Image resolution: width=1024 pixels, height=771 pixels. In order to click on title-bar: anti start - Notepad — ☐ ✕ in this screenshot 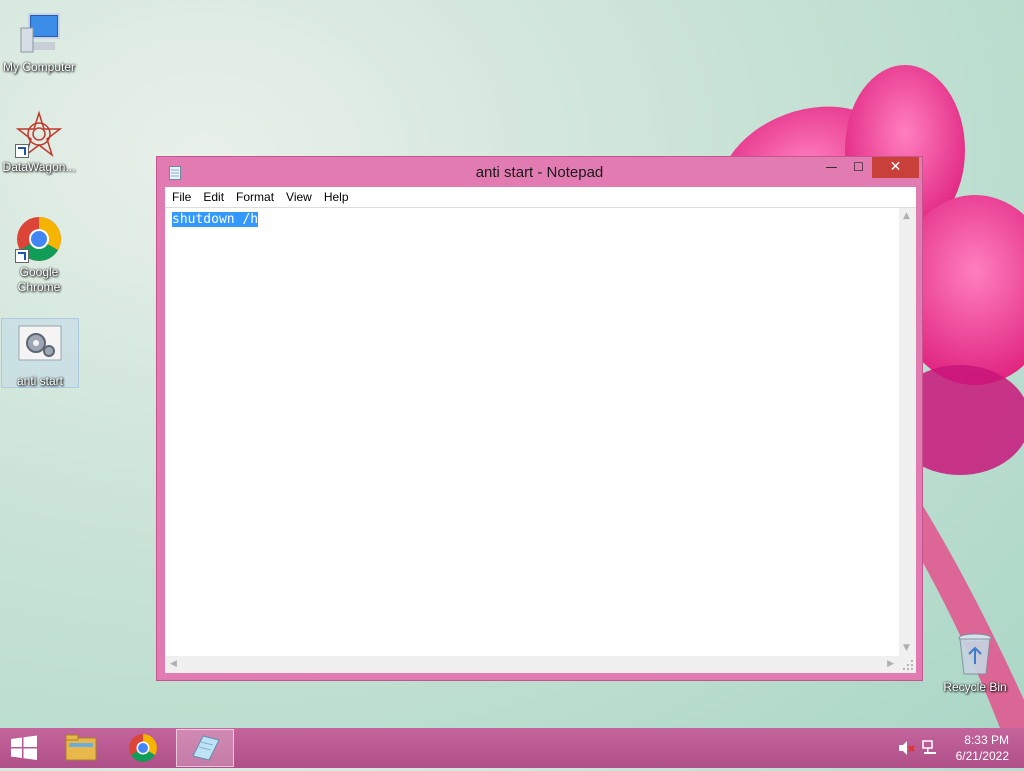, I will do `click(539, 172)`.